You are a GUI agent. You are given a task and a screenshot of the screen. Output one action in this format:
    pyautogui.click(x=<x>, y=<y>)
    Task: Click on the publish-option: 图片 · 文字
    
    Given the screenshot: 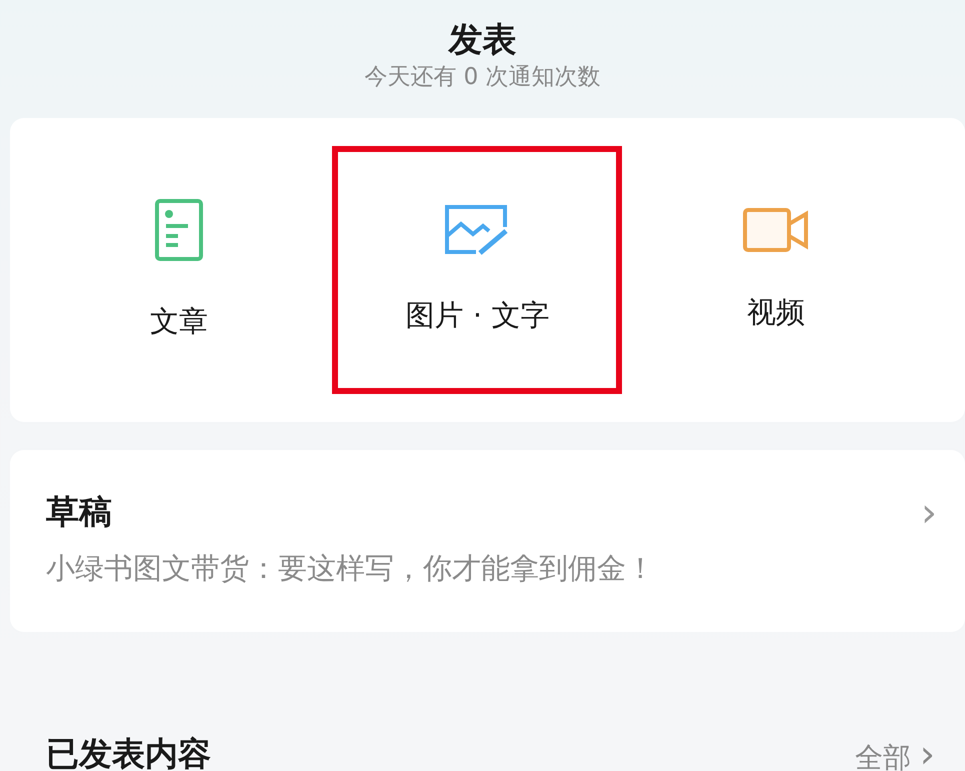 What is the action you would take?
    pyautogui.click(x=477, y=270)
    